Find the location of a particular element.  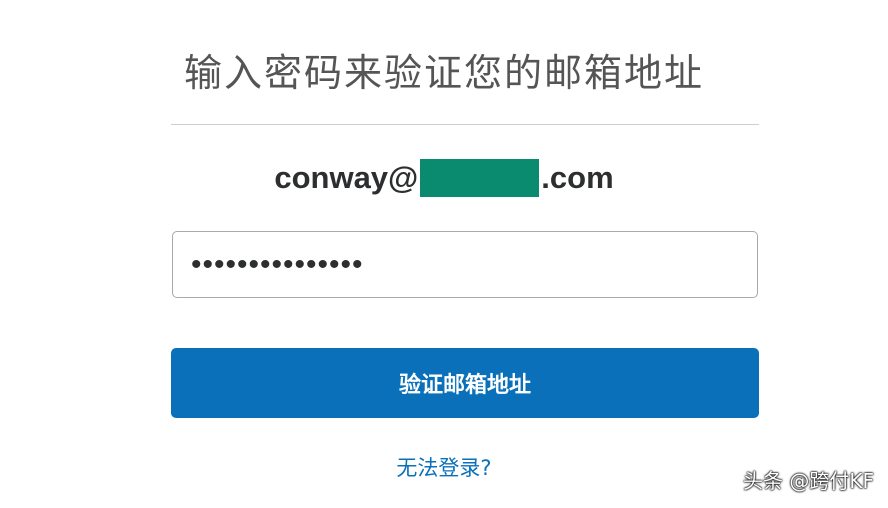

email-redaction-block is located at coordinates (480, 177).